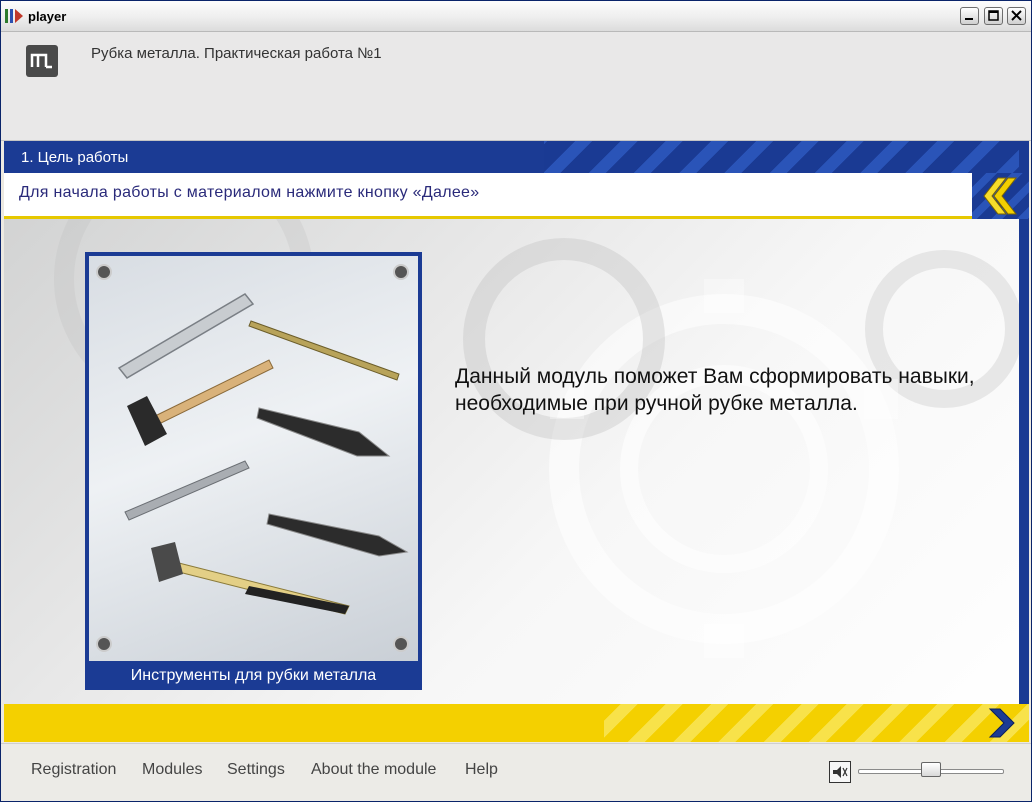 Image resolution: width=1032 pixels, height=802 pixels. I want to click on menu-modules: Modules, so click(172, 770).